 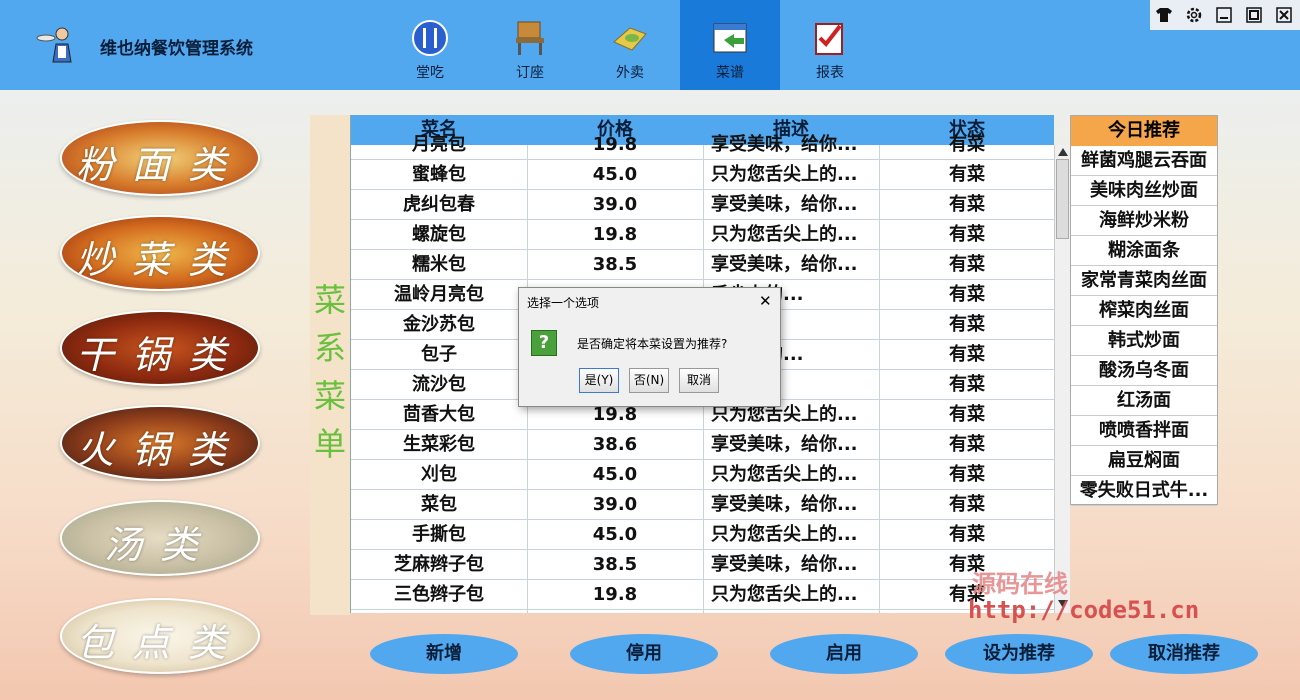 I want to click on cancel-recommend-button: 取消推荐, so click(x=1184, y=654).